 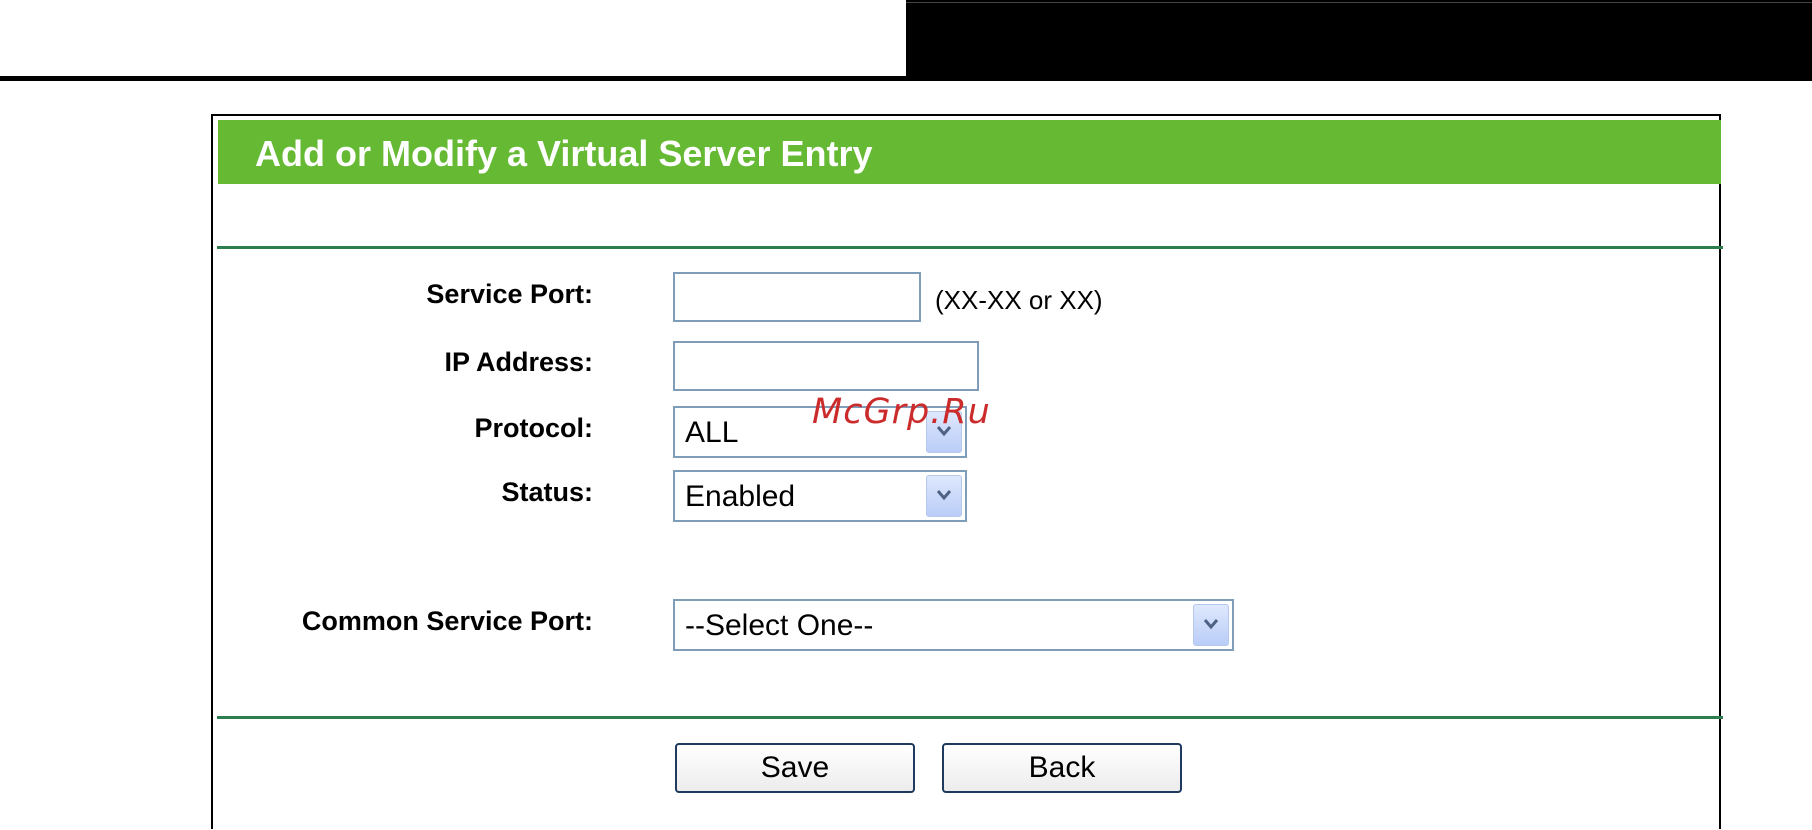 I want to click on back-button: Back, so click(x=1062, y=768).